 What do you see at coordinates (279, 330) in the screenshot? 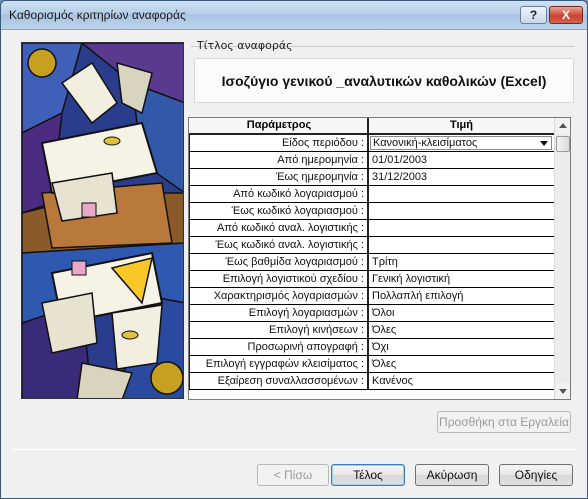
I see `parameter-label: Επιλογή κινήσεων :` at bounding box center [279, 330].